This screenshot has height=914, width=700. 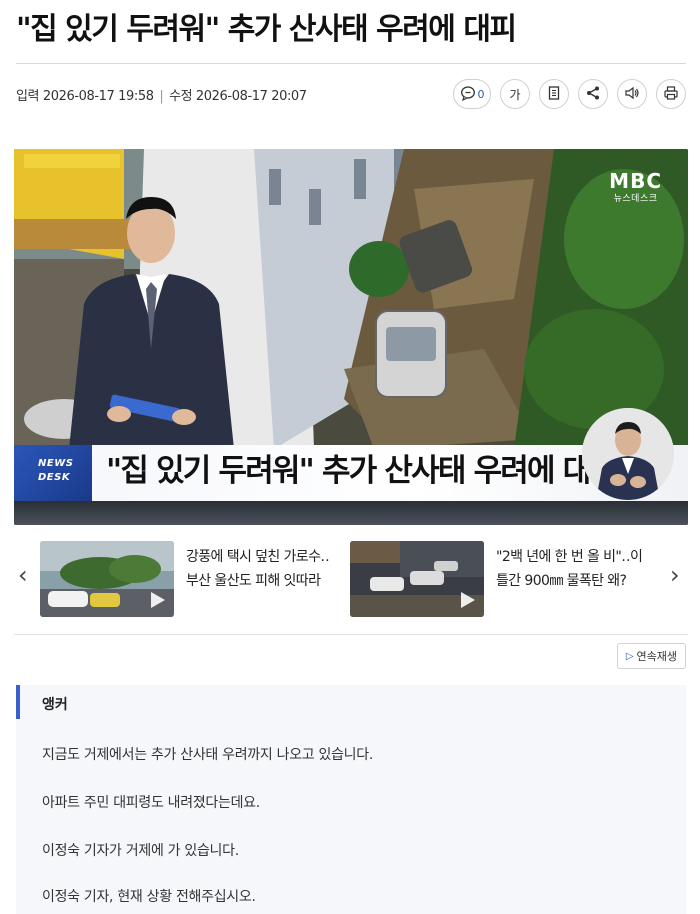 I want to click on related-item: "2백 년에 한 번 올 비"‥이 틀간 900㎜ 물폭탄 왜?, so click(x=510, y=579).